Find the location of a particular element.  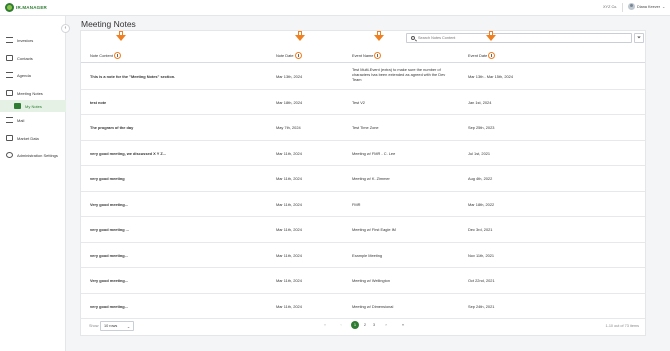

event-name-cell: Example Meeting is located at coordinates (367, 255).